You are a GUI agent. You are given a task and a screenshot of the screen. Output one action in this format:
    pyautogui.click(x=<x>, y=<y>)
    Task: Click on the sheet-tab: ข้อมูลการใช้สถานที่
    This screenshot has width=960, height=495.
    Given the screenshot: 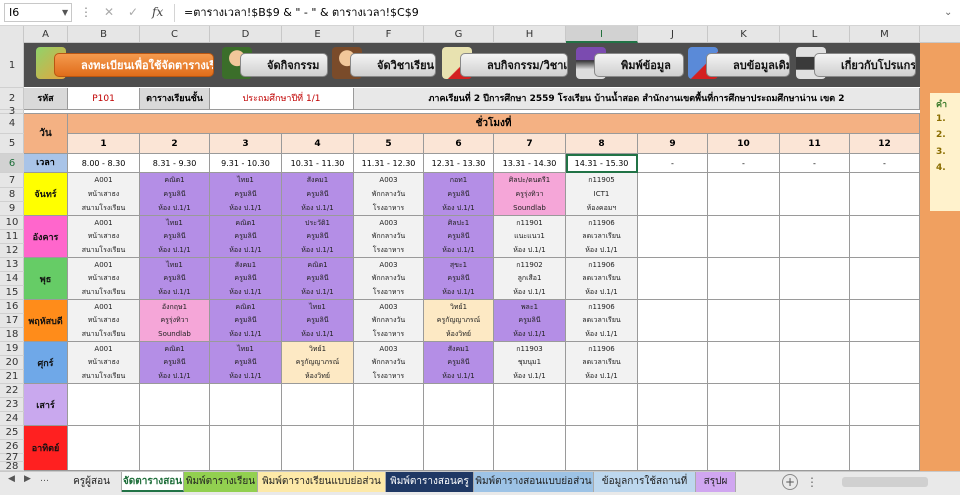 What is the action you would take?
    pyautogui.click(x=645, y=482)
    